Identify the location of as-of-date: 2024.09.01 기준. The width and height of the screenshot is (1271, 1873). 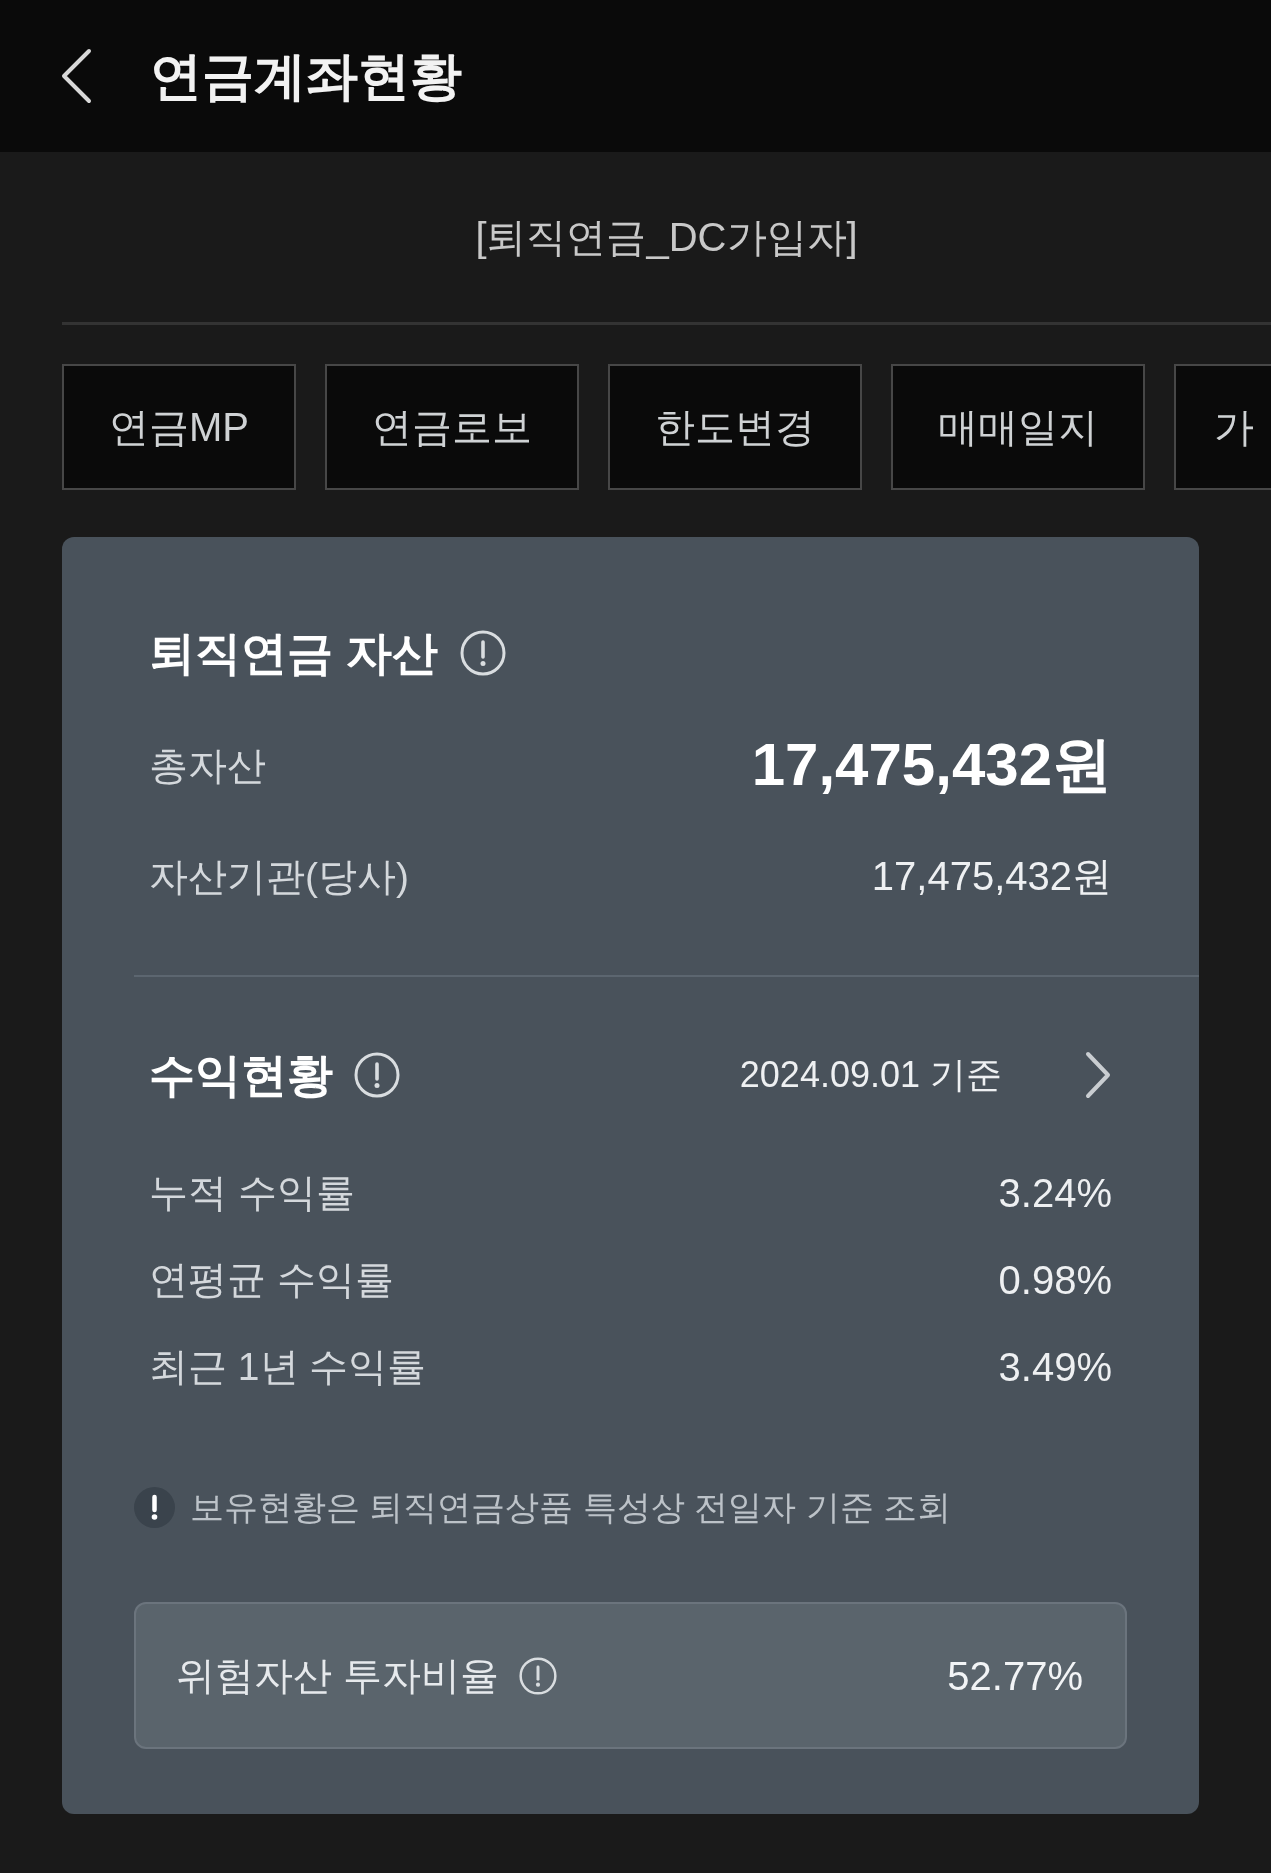
(870, 1075).